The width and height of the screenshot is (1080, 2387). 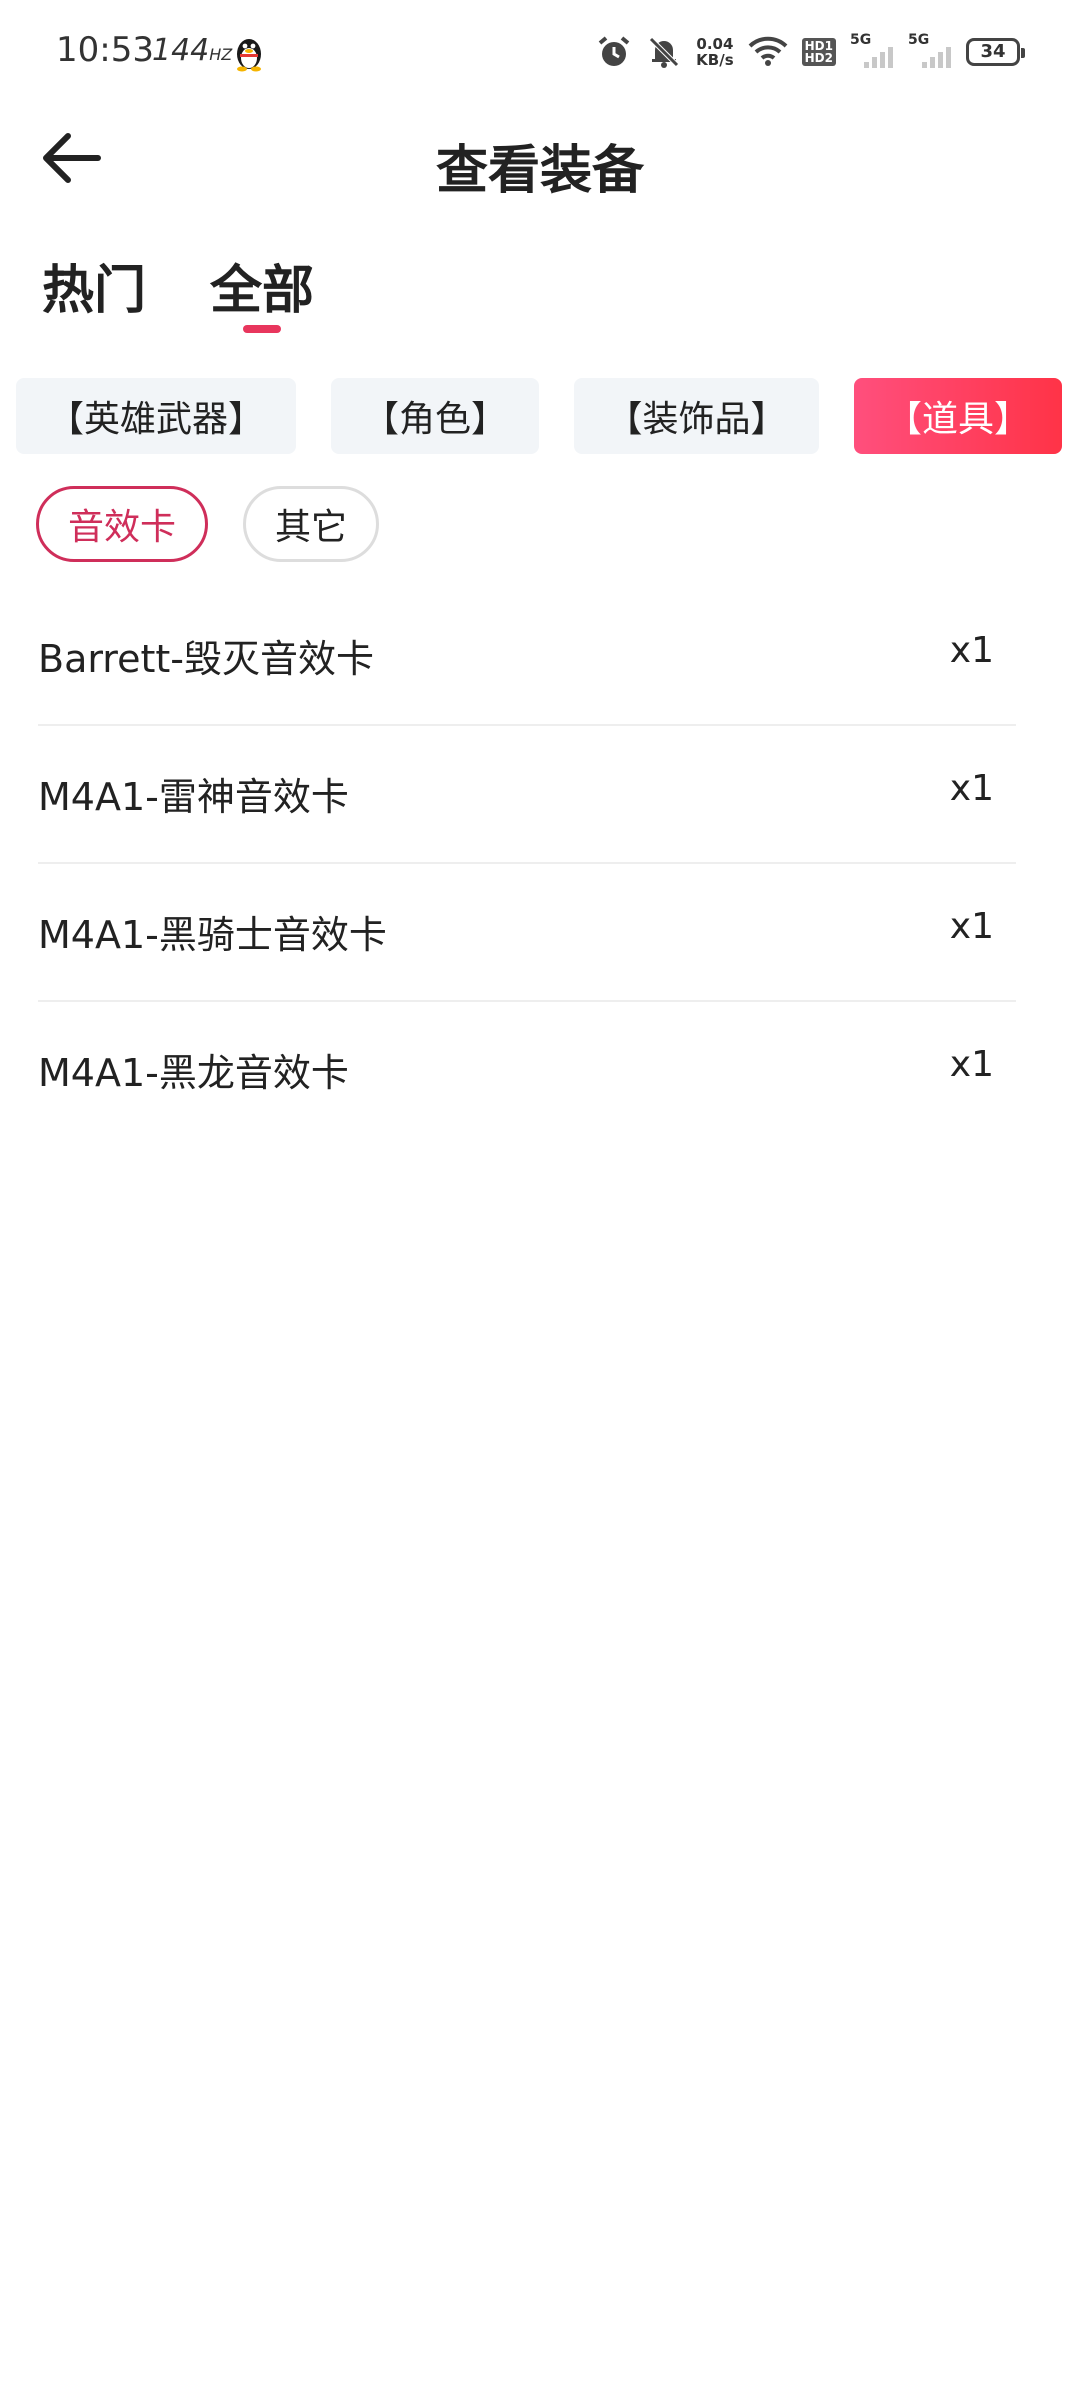 I want to click on category-decorations: 【装饰品】, so click(x=696, y=416).